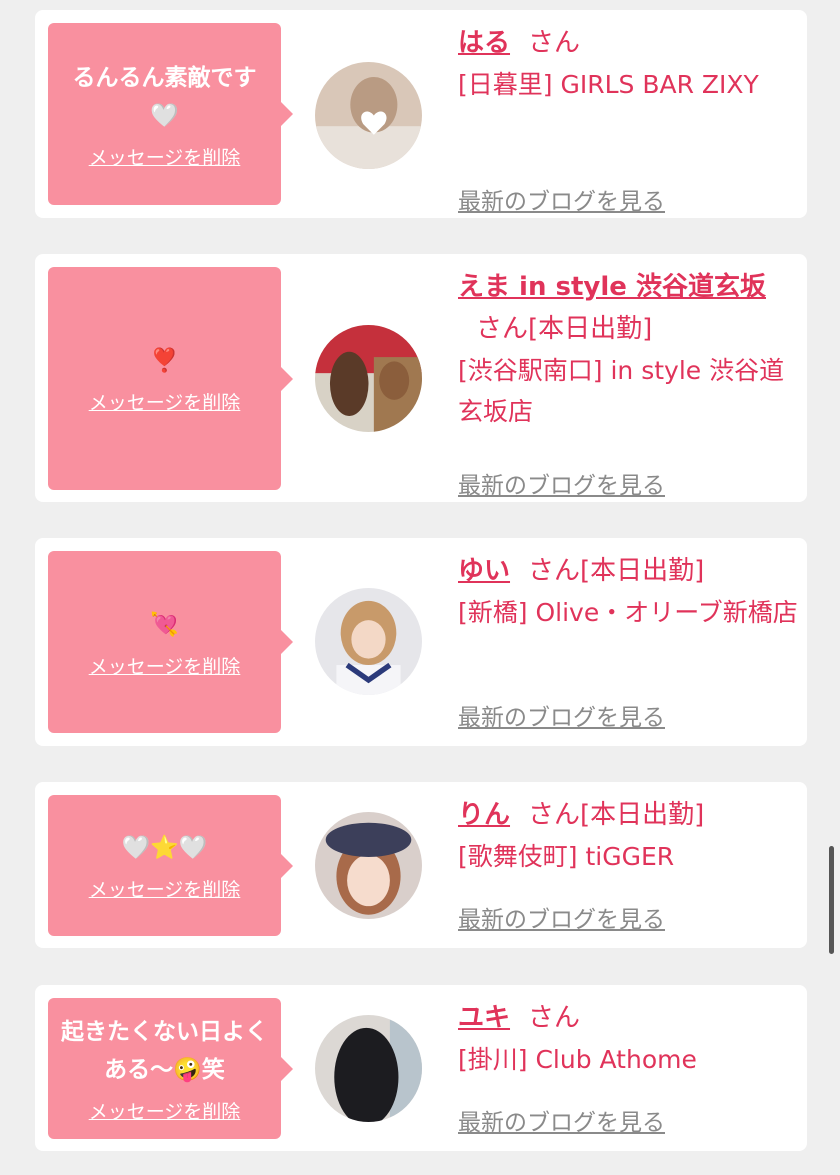 This screenshot has width=840, height=1175. What do you see at coordinates (484, 815) in the screenshot?
I see `girl-name-link: りん` at bounding box center [484, 815].